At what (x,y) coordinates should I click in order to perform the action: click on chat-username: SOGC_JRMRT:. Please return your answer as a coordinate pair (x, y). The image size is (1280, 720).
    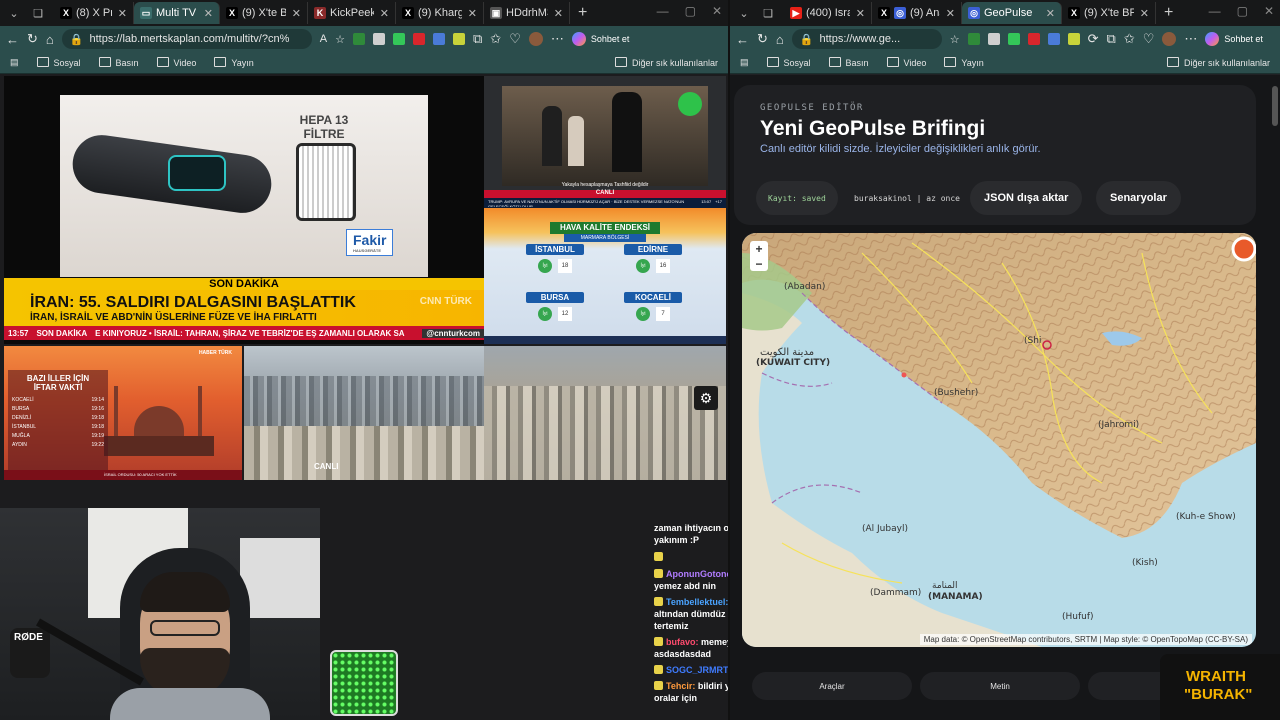
    Looking at the image, I should click on (697, 670).